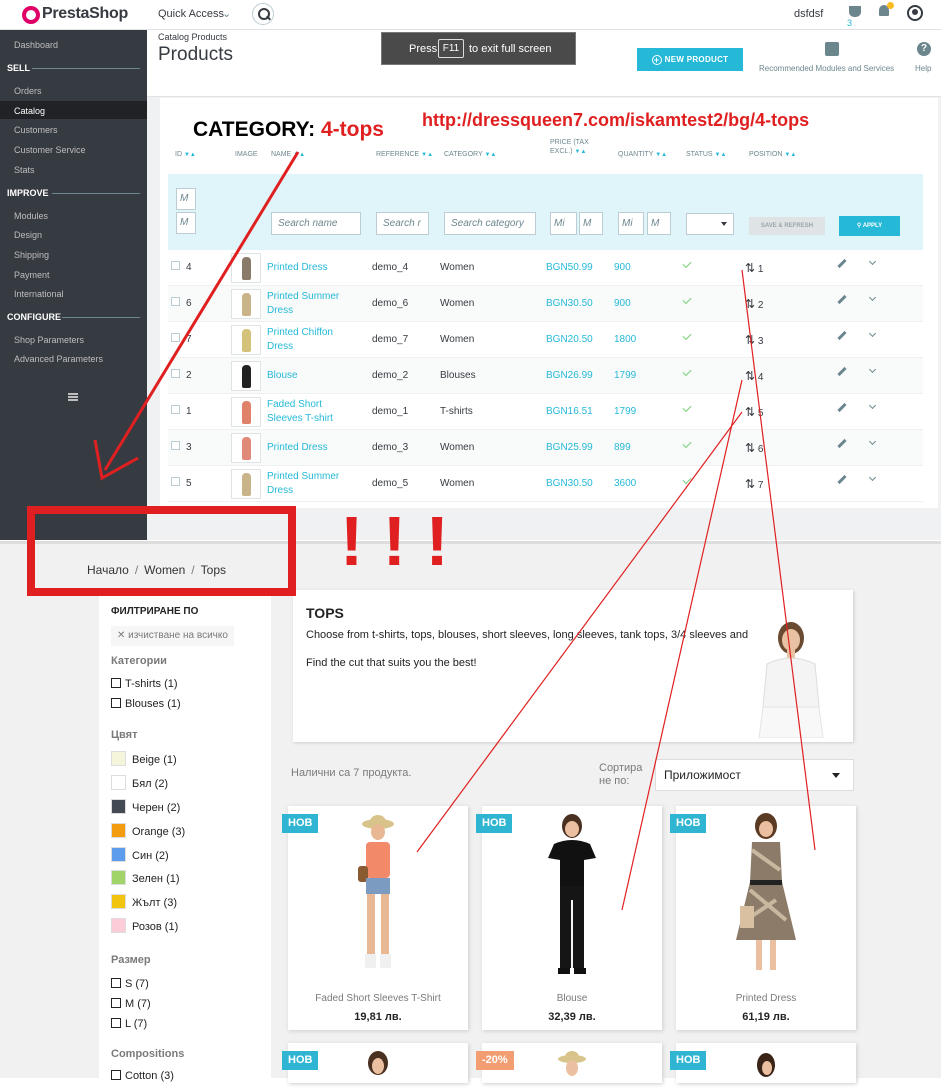  Describe the element at coordinates (144, 925) in the screenshot. I see `facet-color: Розов (1)` at that location.